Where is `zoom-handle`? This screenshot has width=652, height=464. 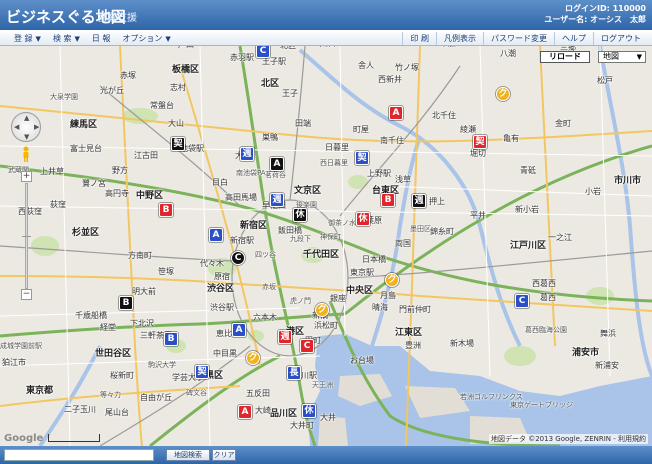 zoom-handle is located at coordinates (26, 236).